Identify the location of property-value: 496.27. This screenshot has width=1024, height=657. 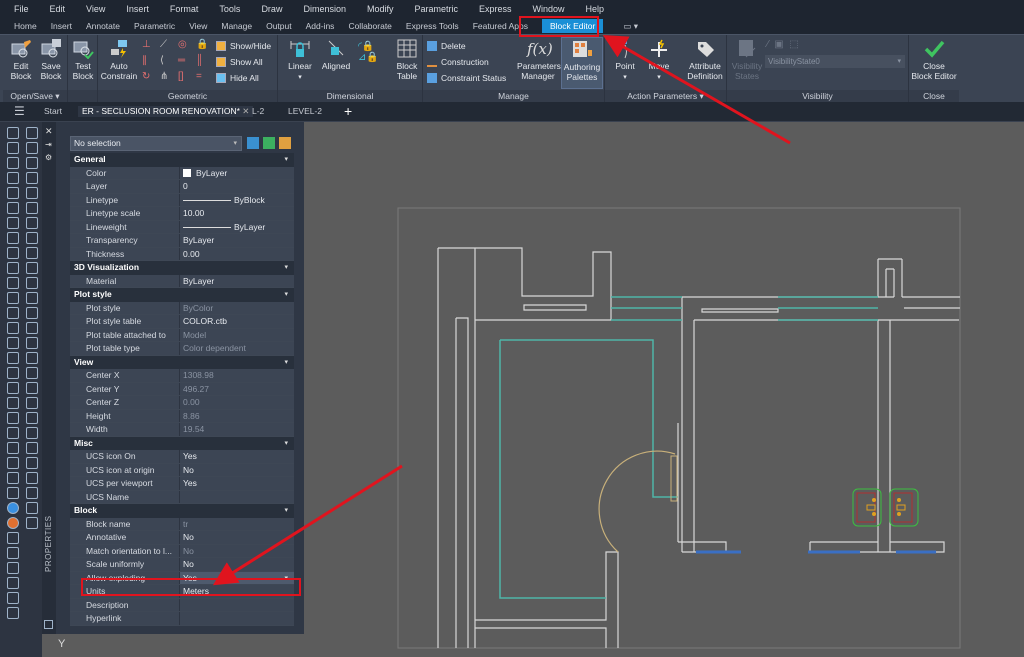
(237, 388).